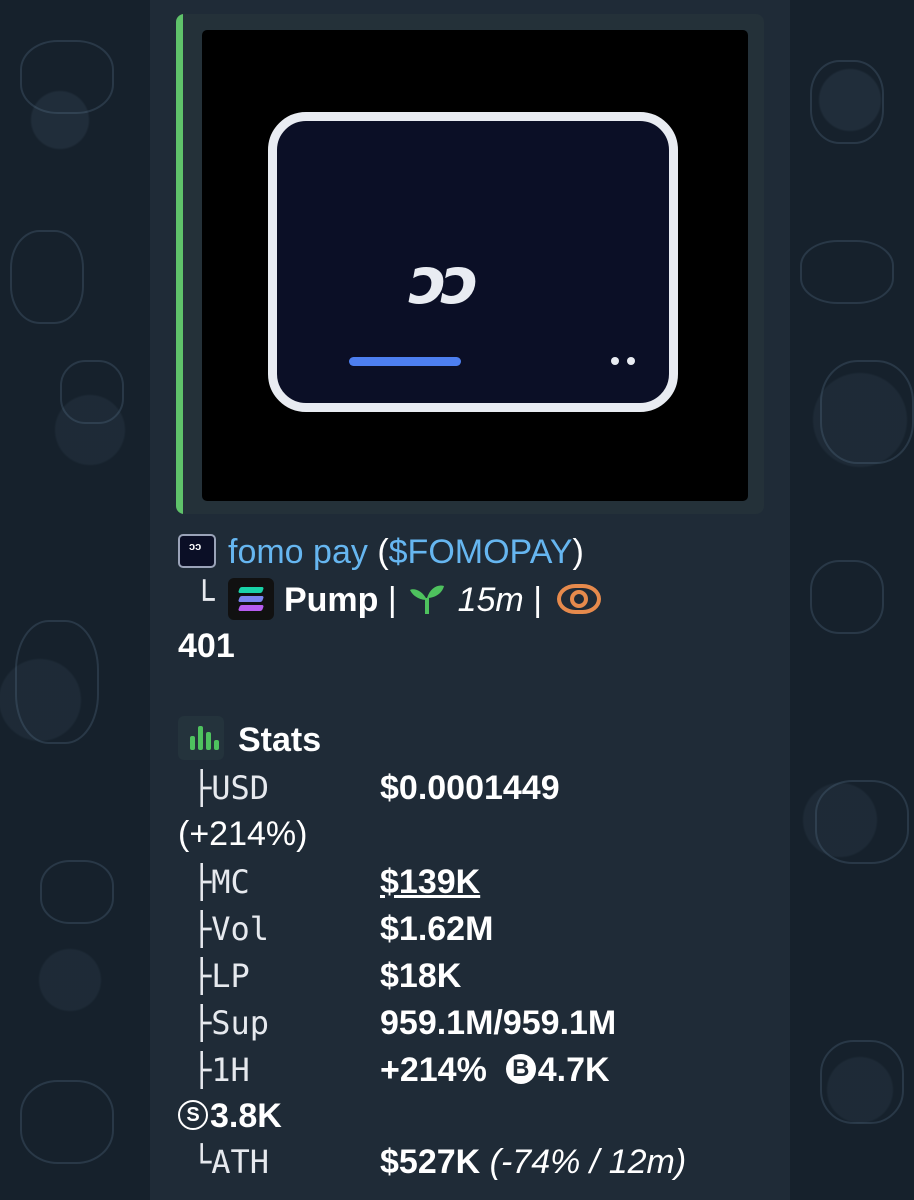  I want to click on card-progress-line, so click(405, 361).